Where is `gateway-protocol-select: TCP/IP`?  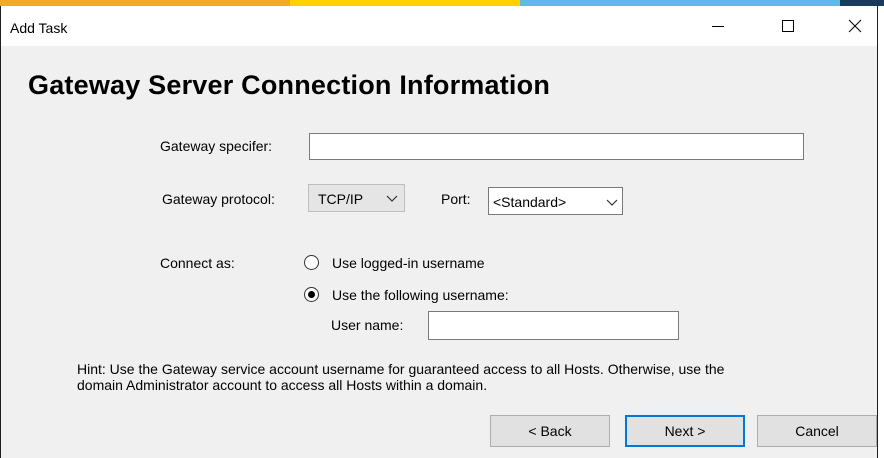 gateway-protocol-select: TCP/IP is located at coordinates (356, 198).